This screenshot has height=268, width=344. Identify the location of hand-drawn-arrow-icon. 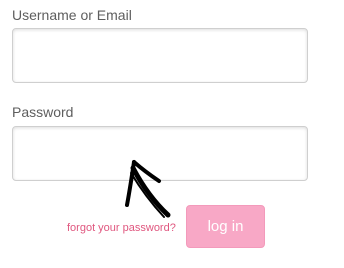
(148, 189).